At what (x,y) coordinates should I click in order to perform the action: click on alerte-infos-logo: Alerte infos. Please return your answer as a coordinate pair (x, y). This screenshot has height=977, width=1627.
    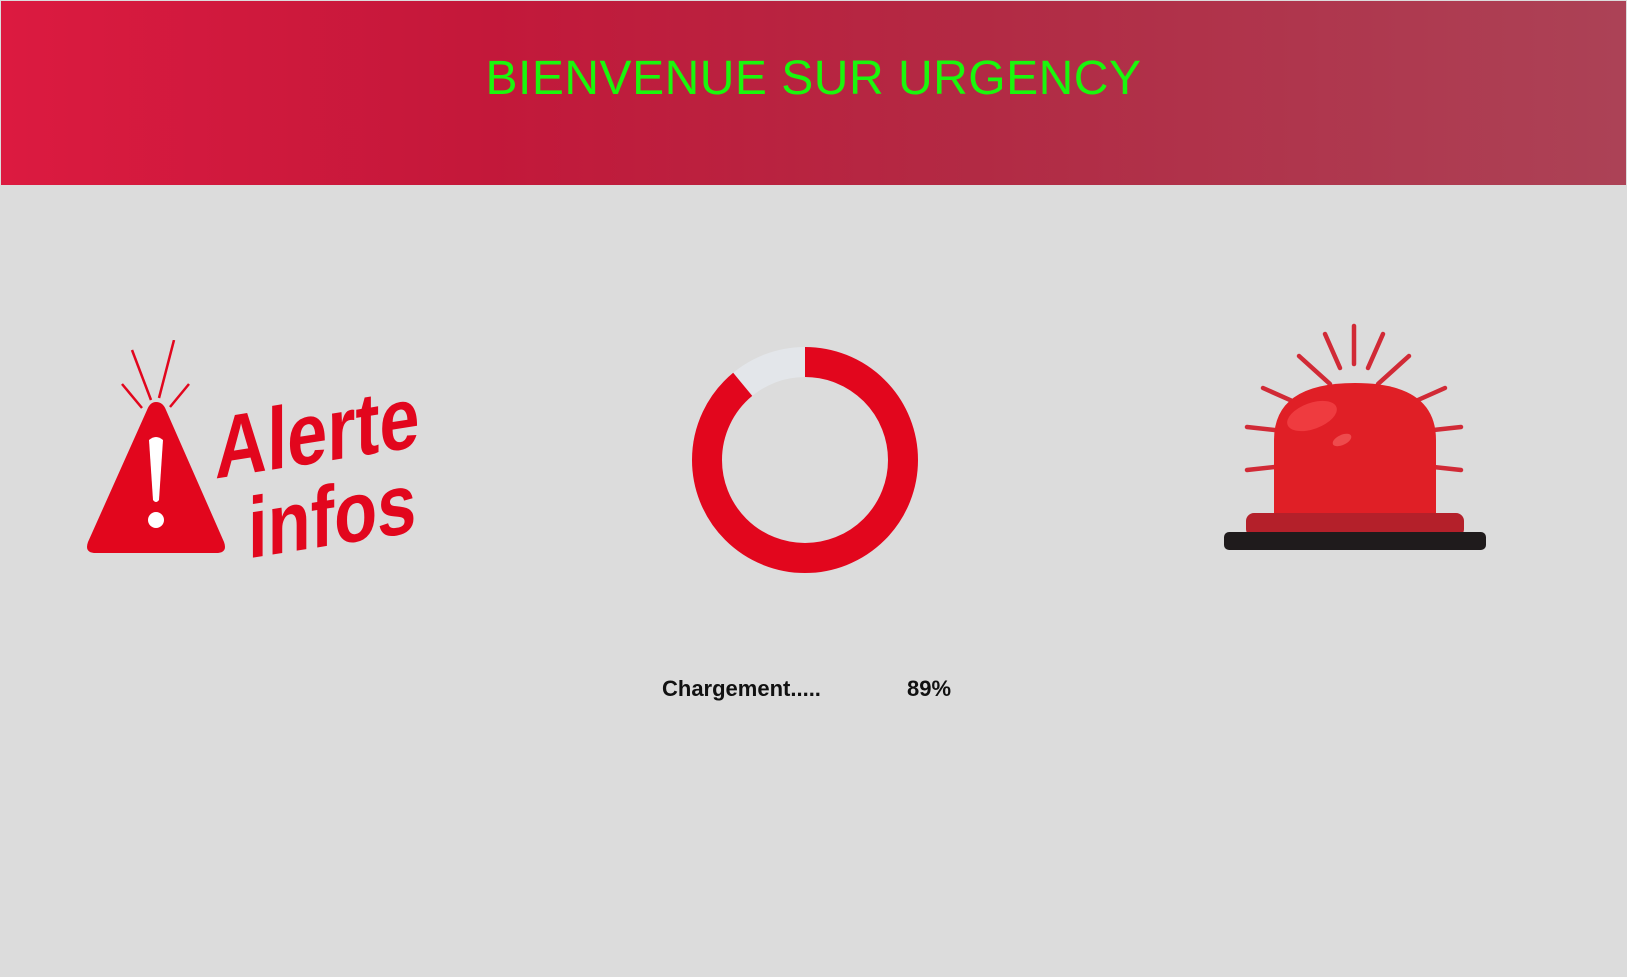
    Looking at the image, I should click on (253, 458).